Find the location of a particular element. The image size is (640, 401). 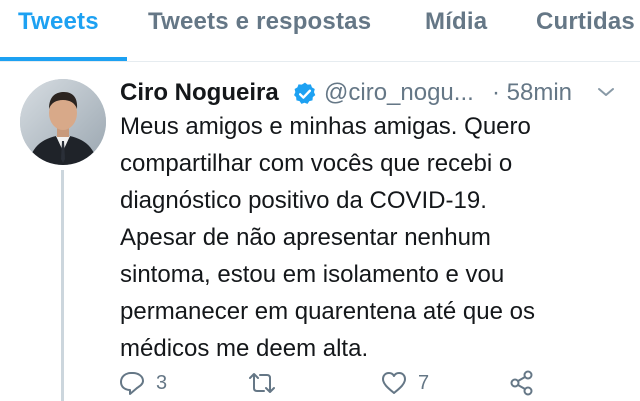

tab-likes: Curtidas is located at coordinates (585, 22).